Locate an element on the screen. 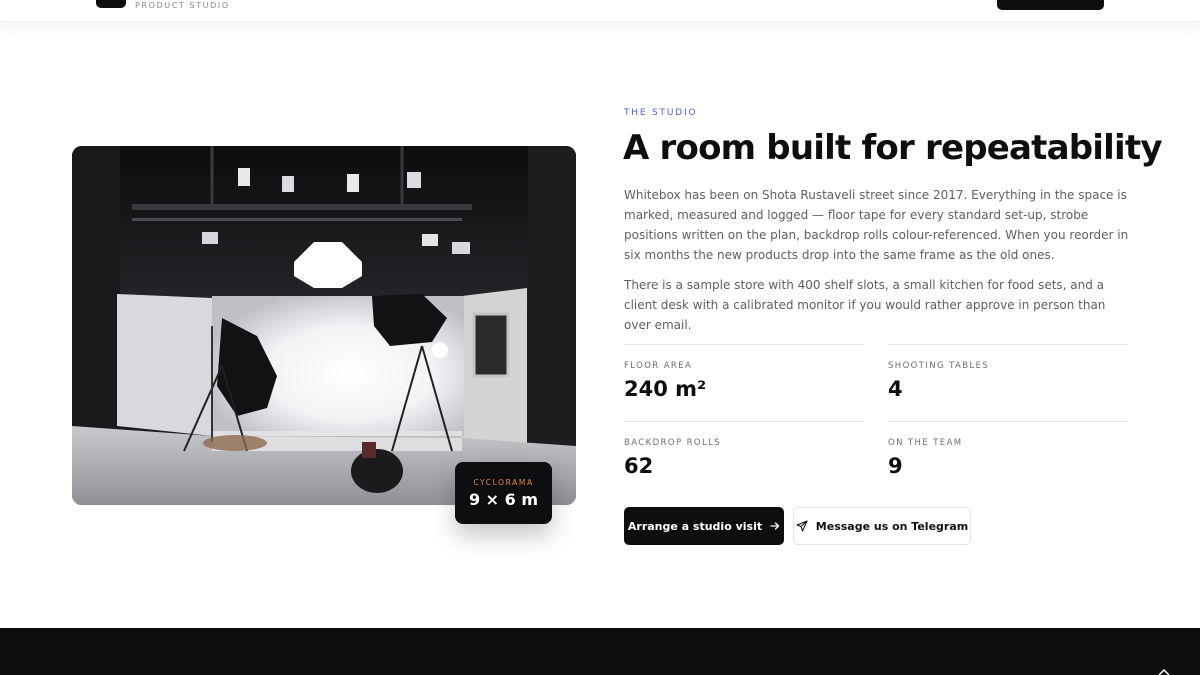  arrange-visit-button: Arrange a studio visit is located at coordinates (704, 526).